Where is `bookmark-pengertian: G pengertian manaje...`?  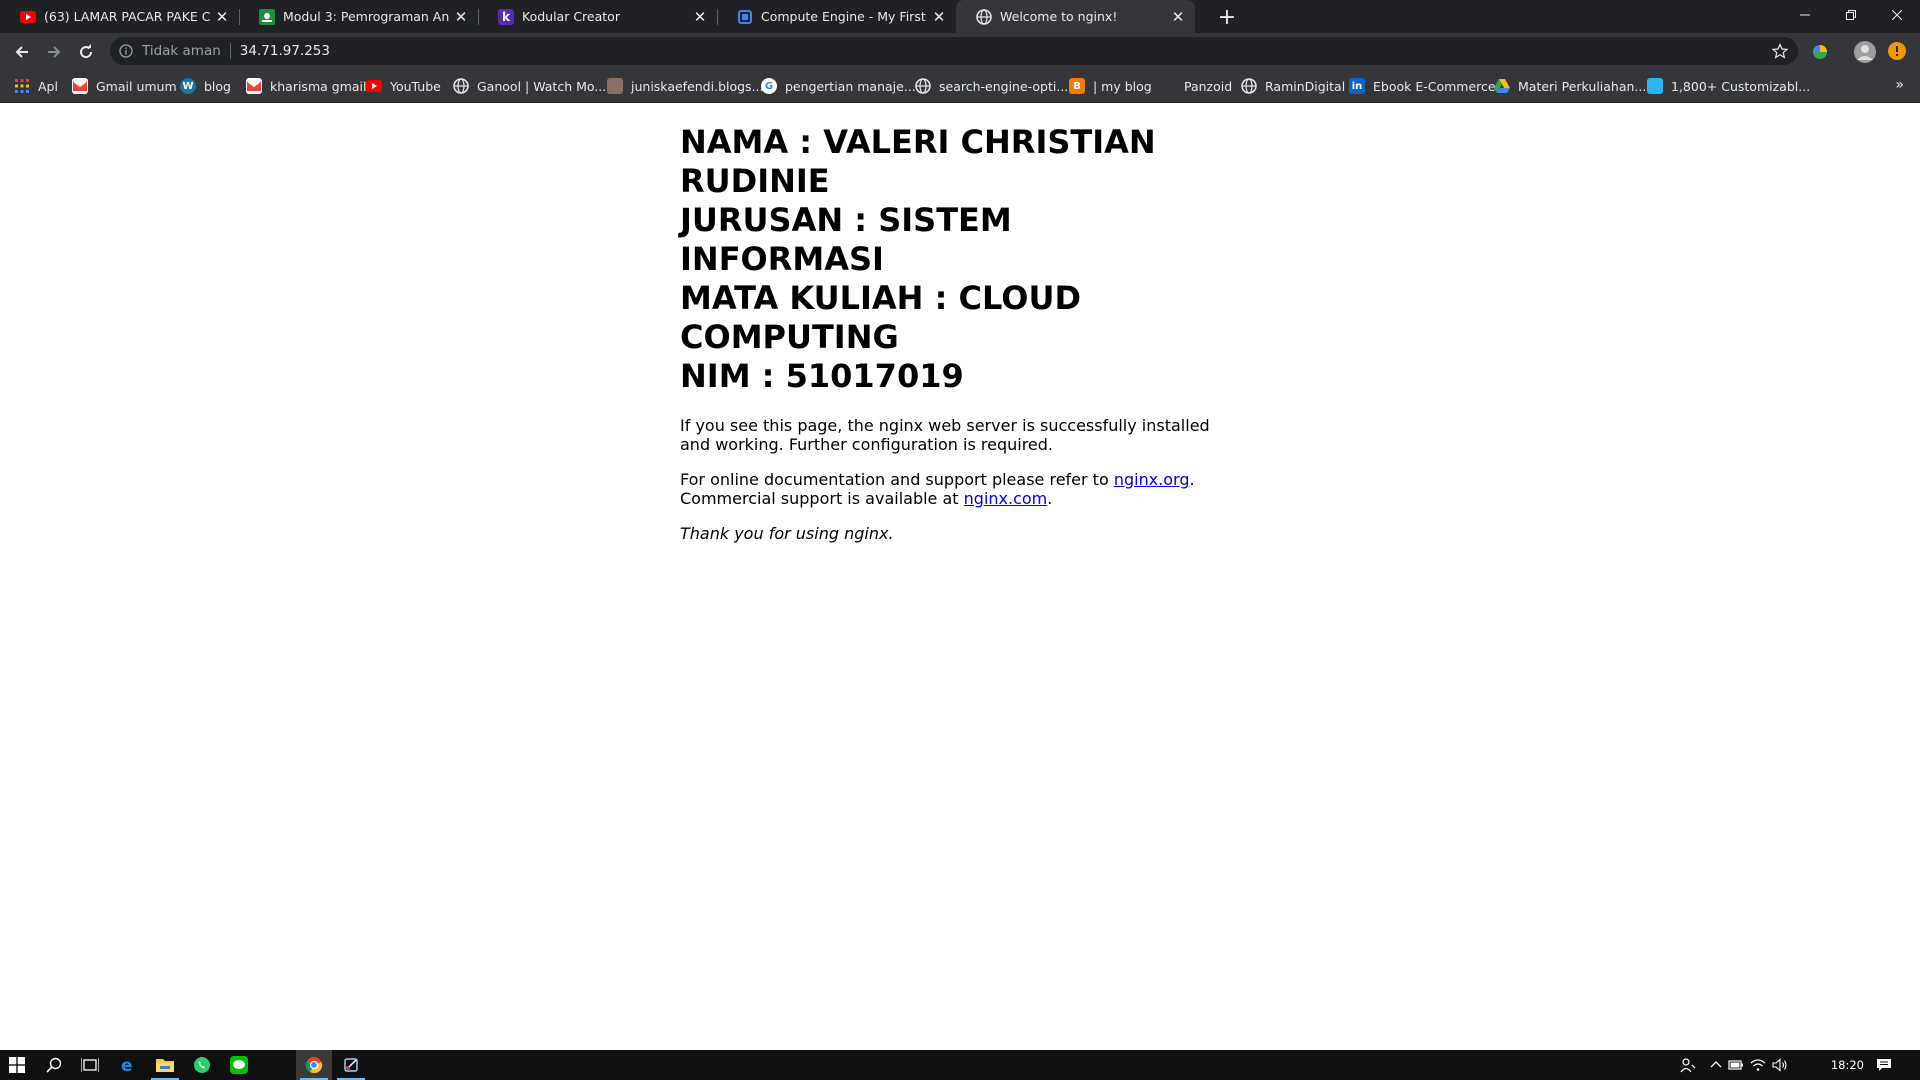
bookmark-pengertian: G pengertian manaje... is located at coordinates (838, 86).